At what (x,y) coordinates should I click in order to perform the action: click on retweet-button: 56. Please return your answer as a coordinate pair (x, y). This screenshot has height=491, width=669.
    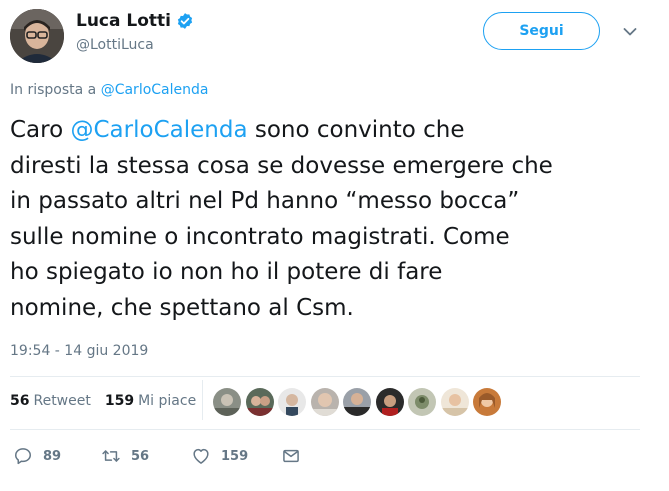
    Looking at the image, I should click on (146, 456).